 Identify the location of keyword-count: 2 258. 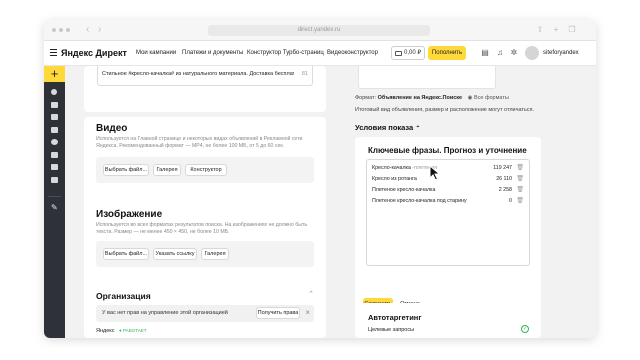
(505, 190).